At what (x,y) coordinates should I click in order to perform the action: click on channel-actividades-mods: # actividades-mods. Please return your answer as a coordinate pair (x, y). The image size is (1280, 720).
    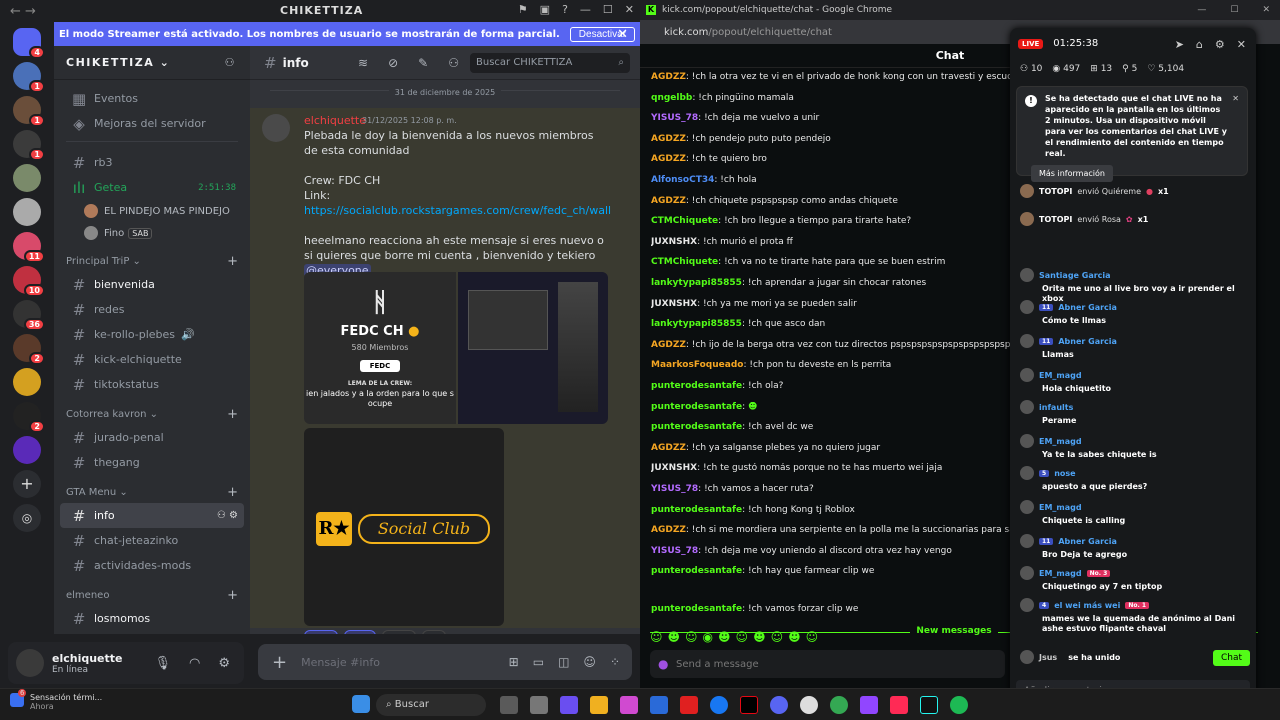
    Looking at the image, I should click on (152, 565).